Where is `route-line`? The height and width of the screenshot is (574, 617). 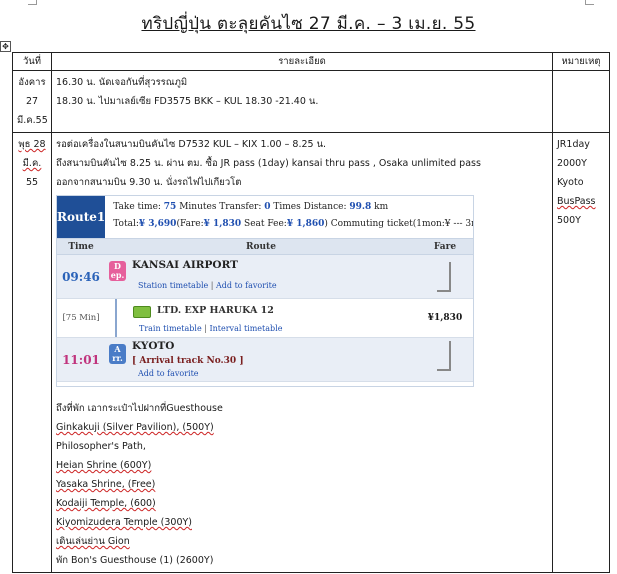 route-line is located at coordinates (116, 318).